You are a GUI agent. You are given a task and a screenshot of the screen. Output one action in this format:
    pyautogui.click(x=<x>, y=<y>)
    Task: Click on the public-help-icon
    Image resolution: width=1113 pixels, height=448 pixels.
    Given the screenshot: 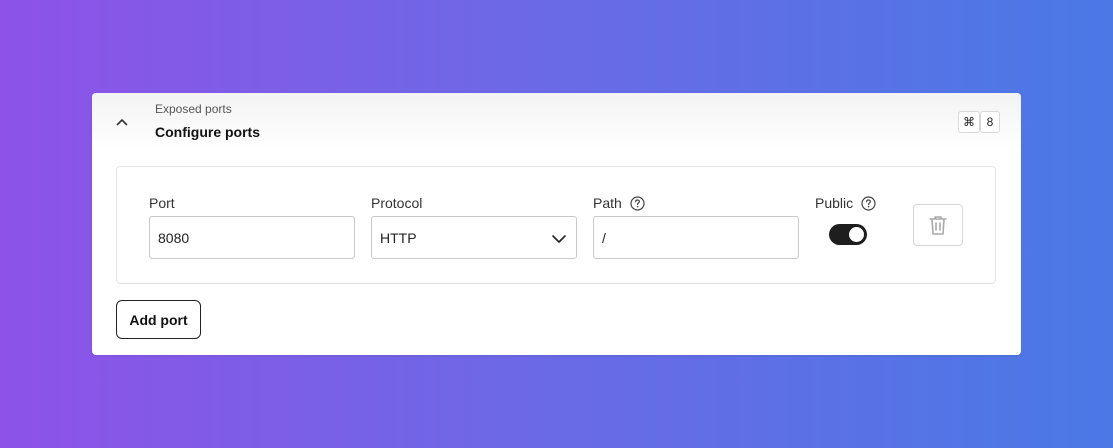 What is the action you would take?
    pyautogui.click(x=868, y=203)
    